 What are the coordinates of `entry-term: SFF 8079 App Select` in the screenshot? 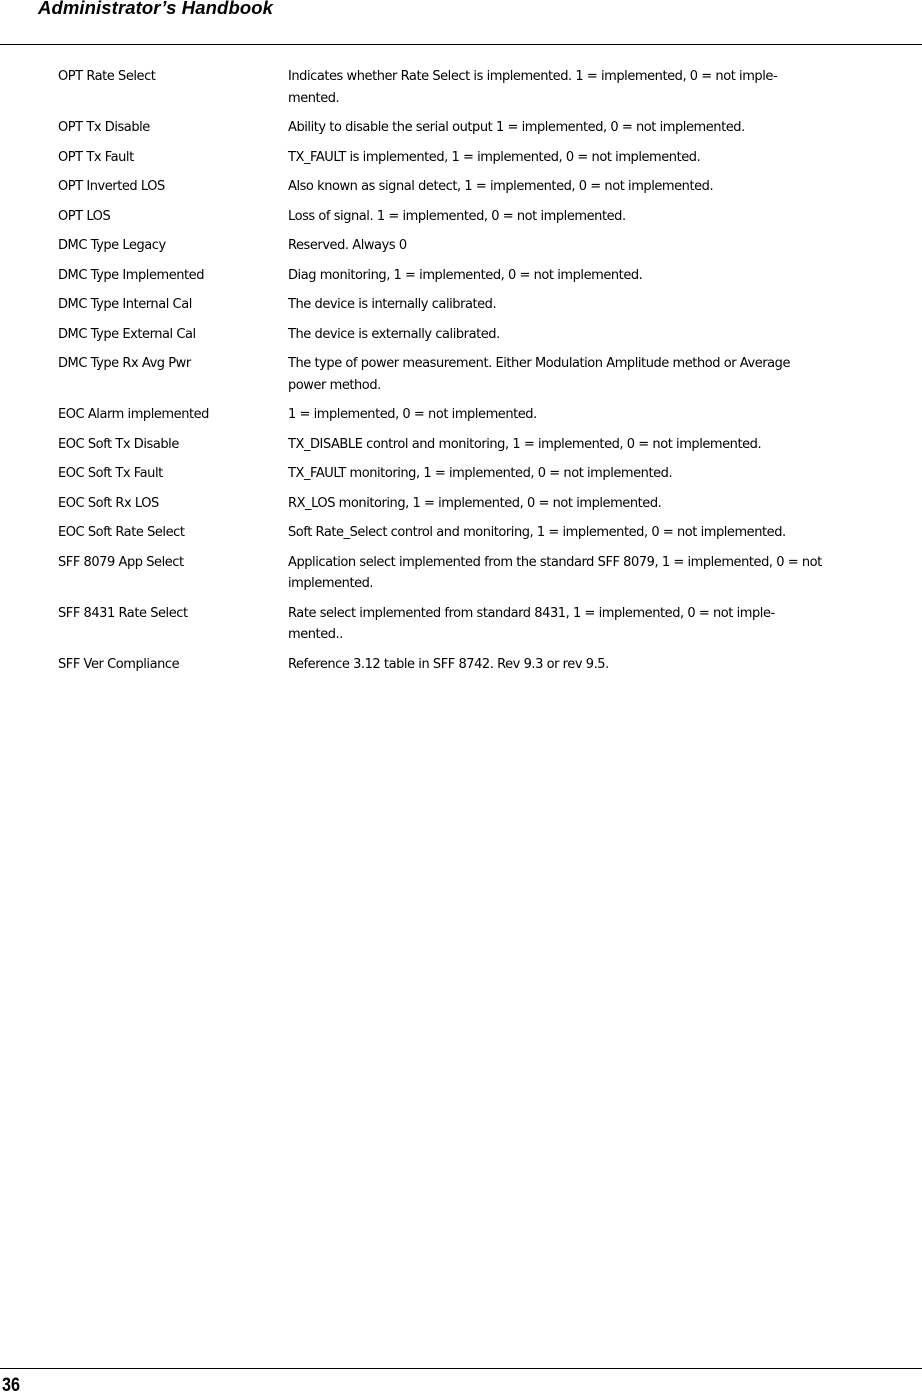 It's located at (121, 562).